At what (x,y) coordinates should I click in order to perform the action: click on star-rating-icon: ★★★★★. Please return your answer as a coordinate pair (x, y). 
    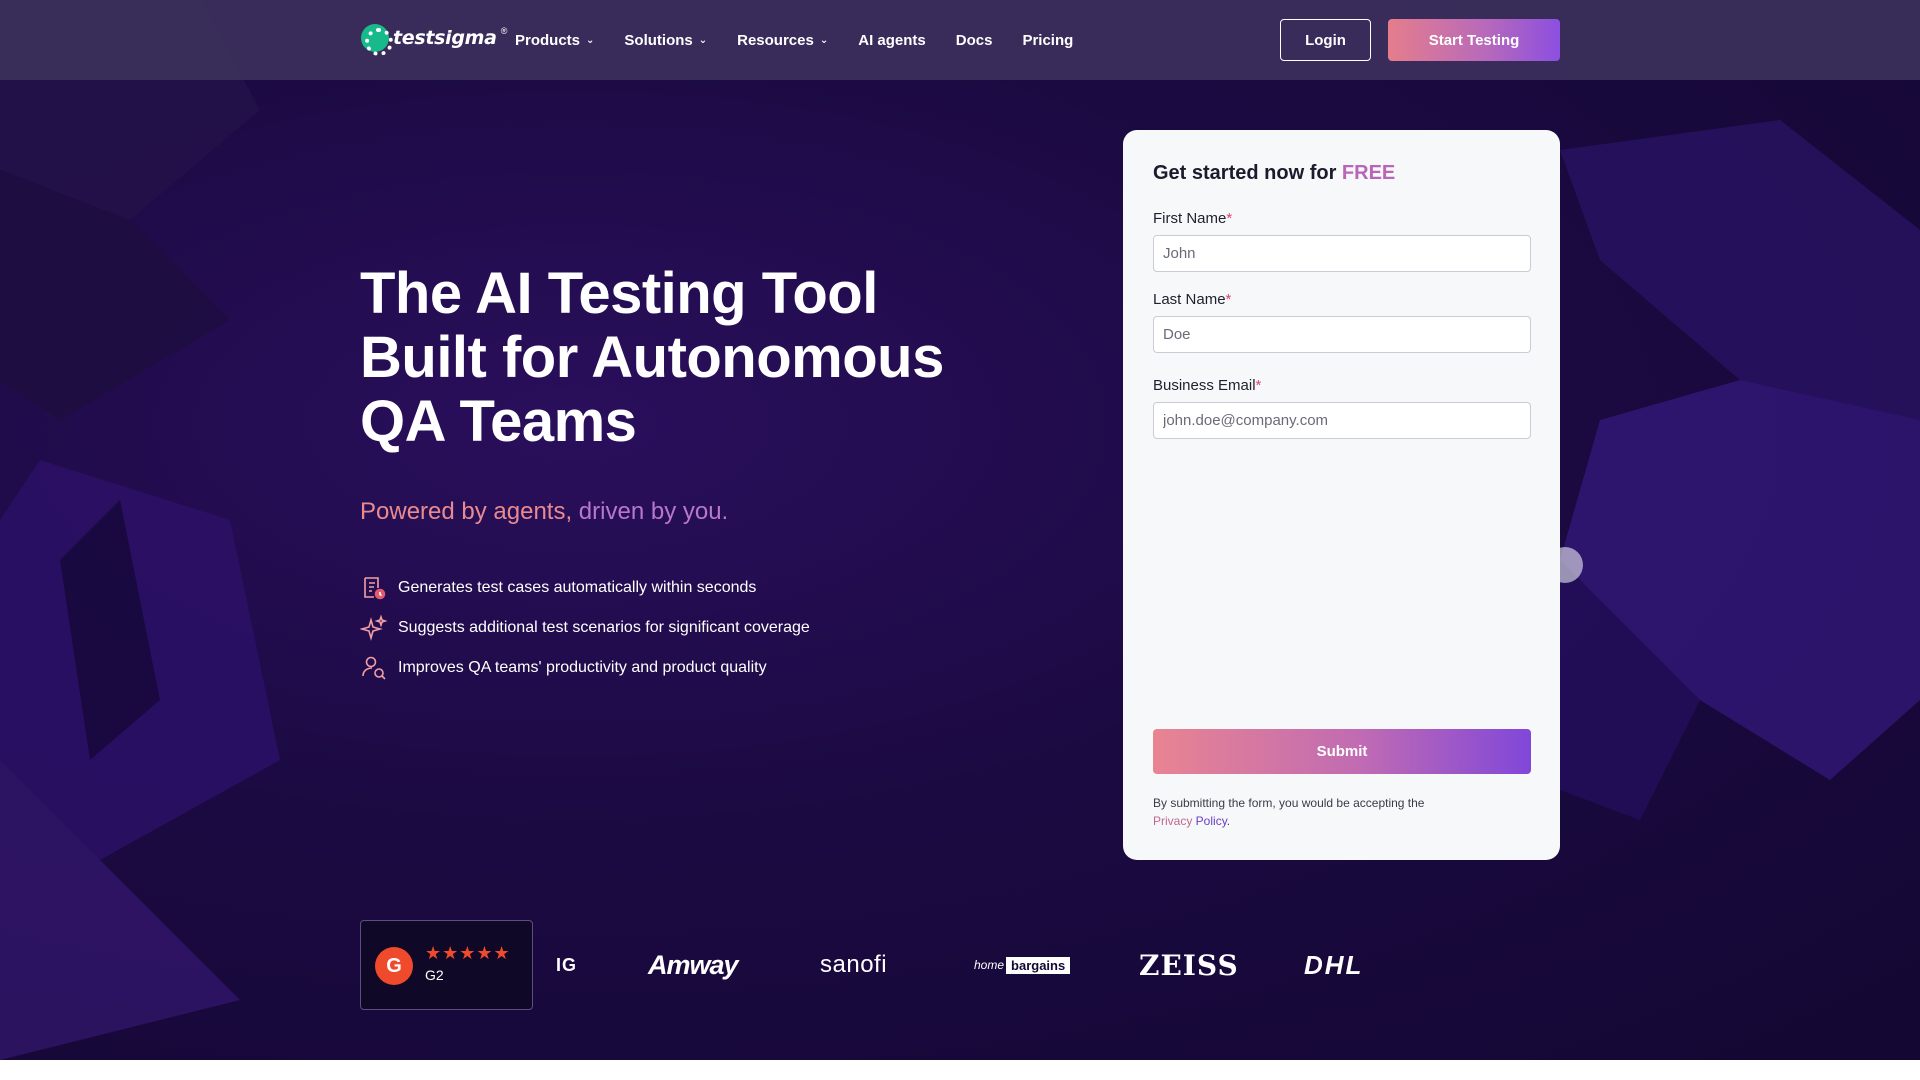
    Looking at the image, I should click on (468, 953).